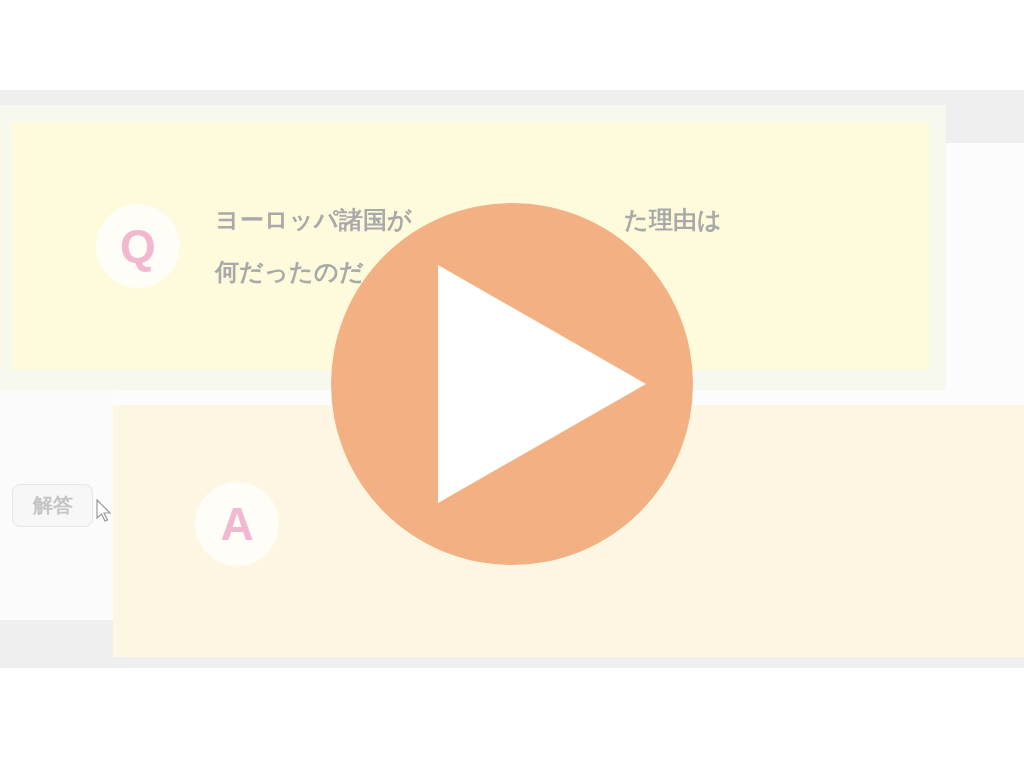  What do you see at coordinates (237, 524) in the screenshot?
I see `answer-mark-badge: A` at bounding box center [237, 524].